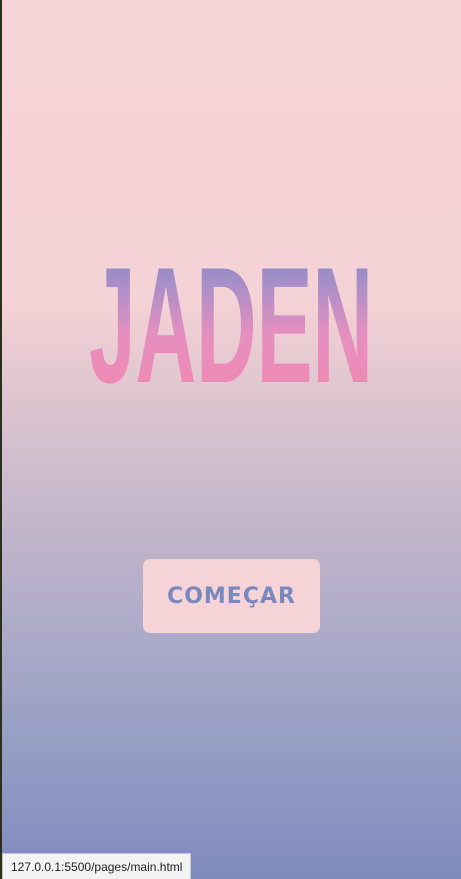 The width and height of the screenshot is (461, 879). Describe the element at coordinates (231, 596) in the screenshot. I see `start-button: COMEÇAR` at that location.